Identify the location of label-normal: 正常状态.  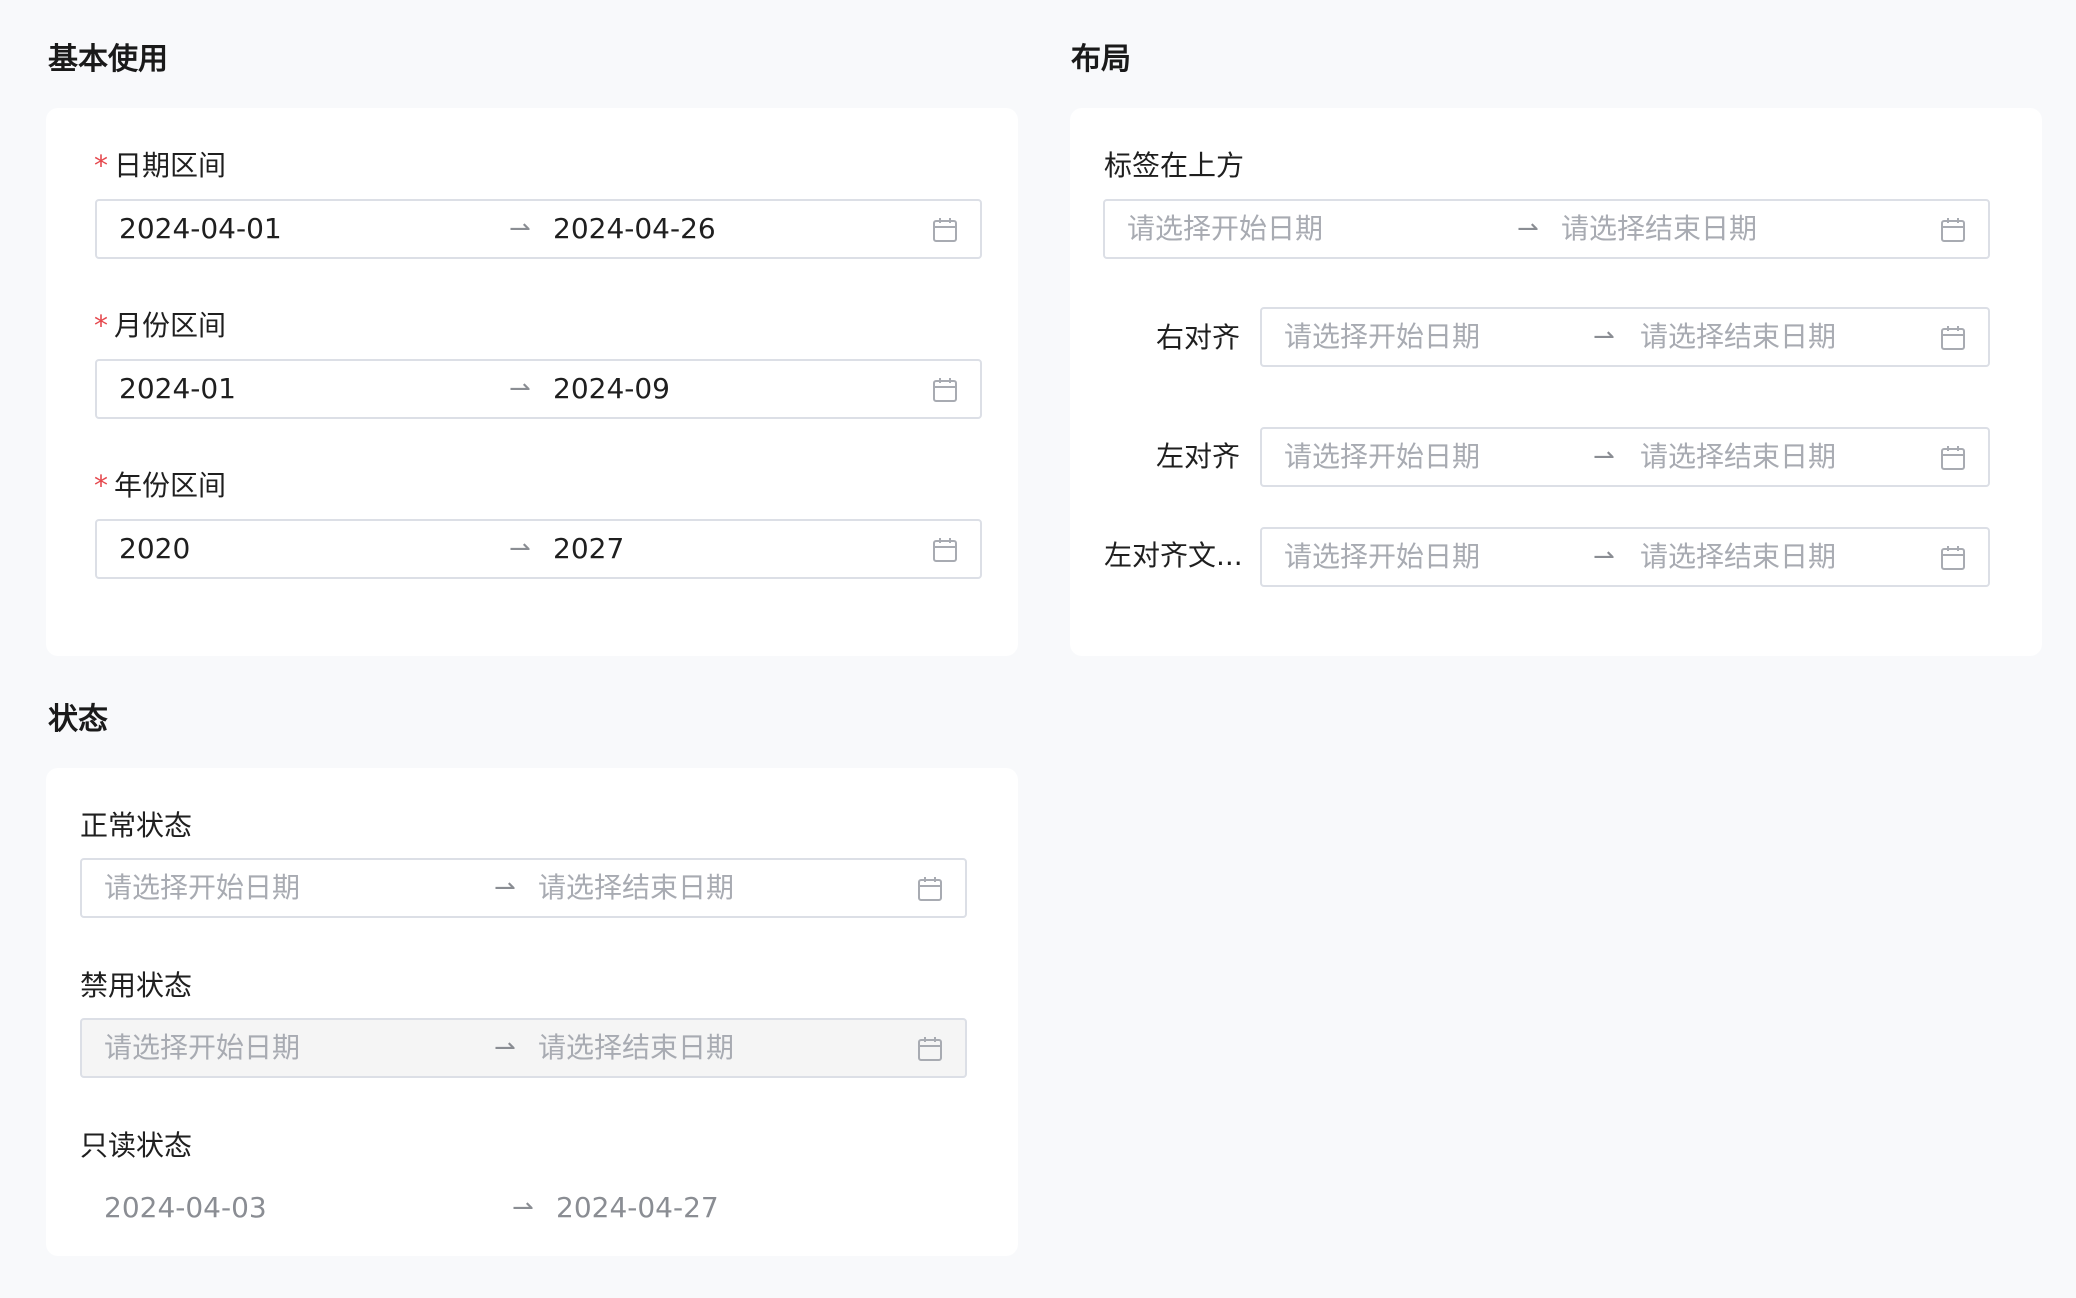
(136, 825).